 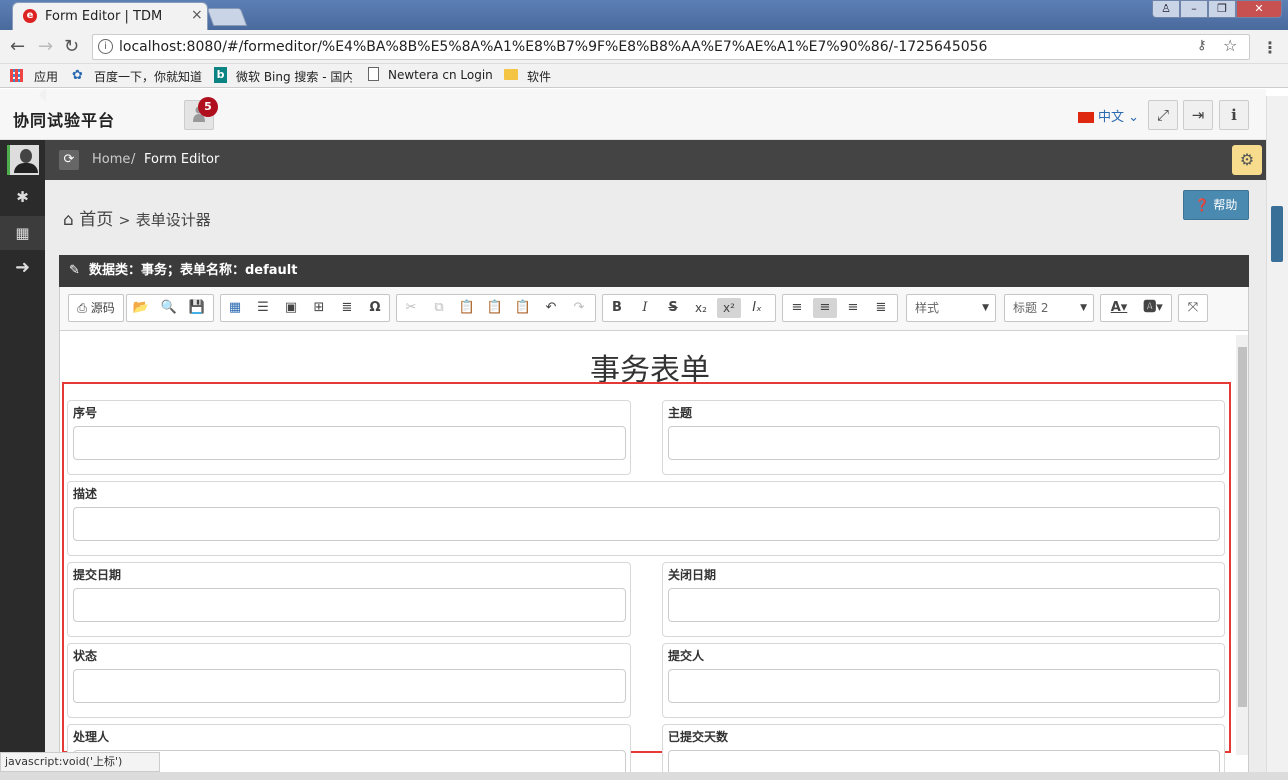 I want to click on reload-icon: ↻, so click(x=71, y=46).